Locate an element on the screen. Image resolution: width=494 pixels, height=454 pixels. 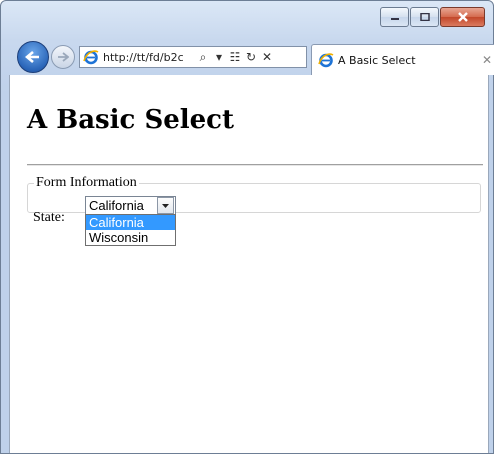
tab-title: A Basic Select is located at coordinates (377, 60).